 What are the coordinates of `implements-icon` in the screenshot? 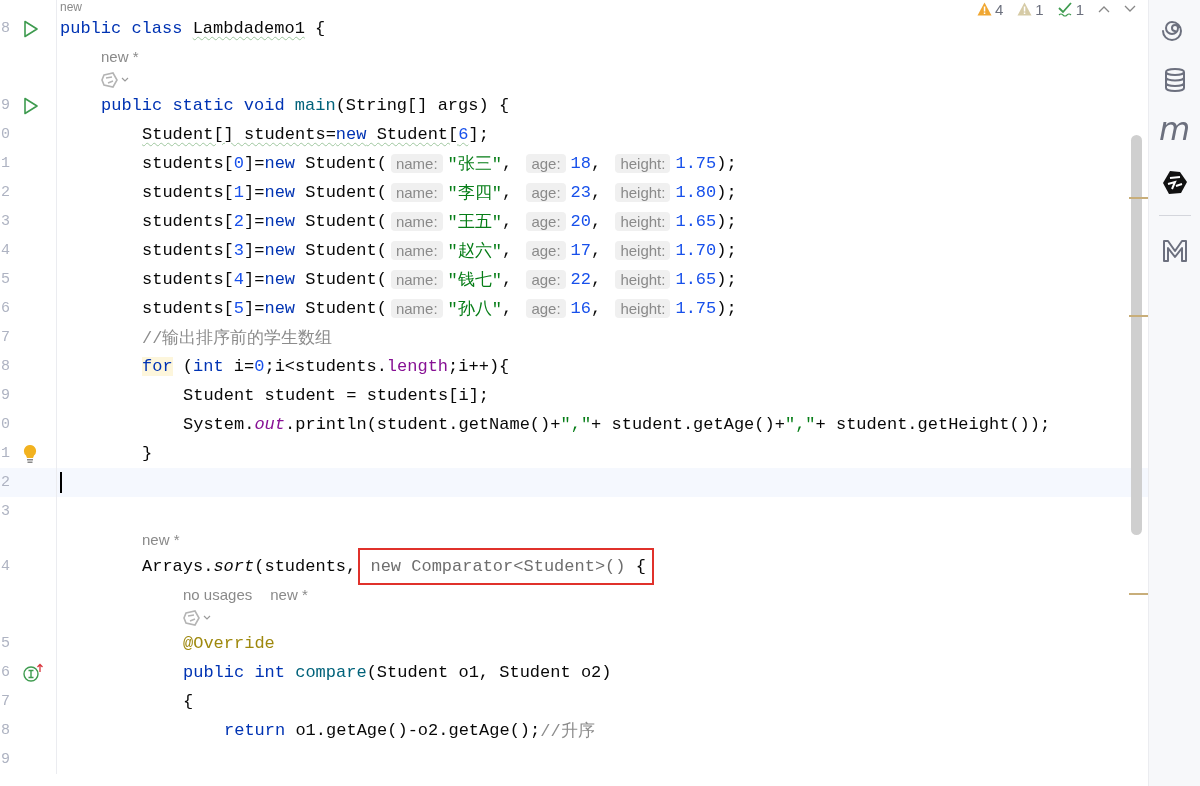 It's located at (34, 672).